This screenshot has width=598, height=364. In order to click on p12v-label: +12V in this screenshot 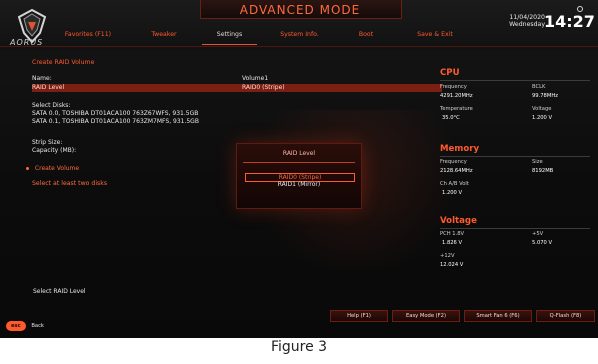, I will do `click(447, 256)`.